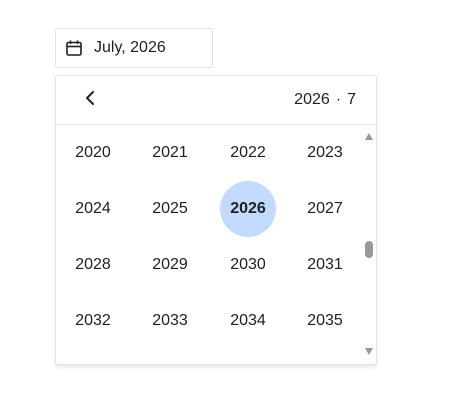 The height and width of the screenshot is (414, 463). What do you see at coordinates (248, 153) in the screenshot?
I see `year-cell: 2022` at bounding box center [248, 153].